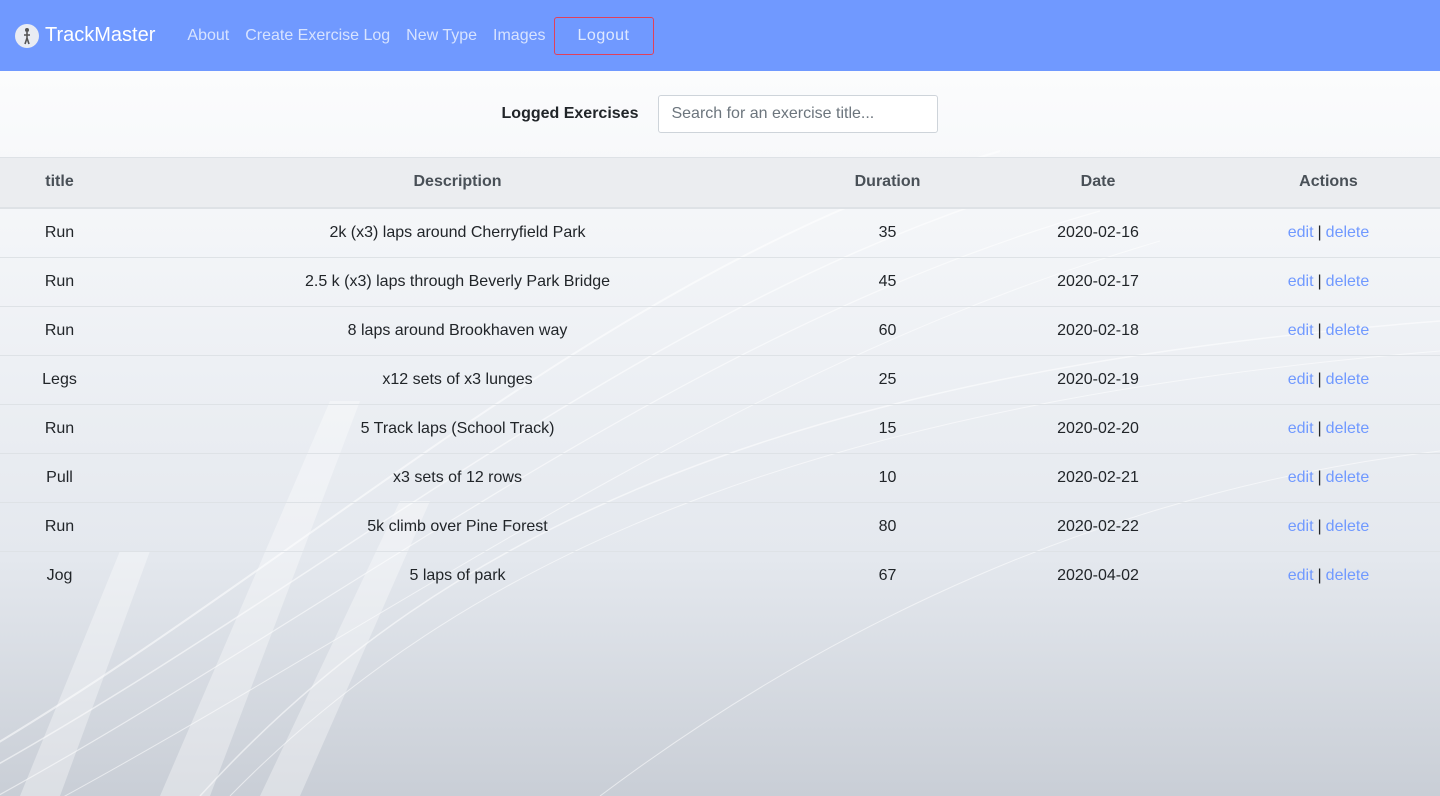 This screenshot has width=1440, height=796. I want to click on header-date: Date, so click(1098, 183).